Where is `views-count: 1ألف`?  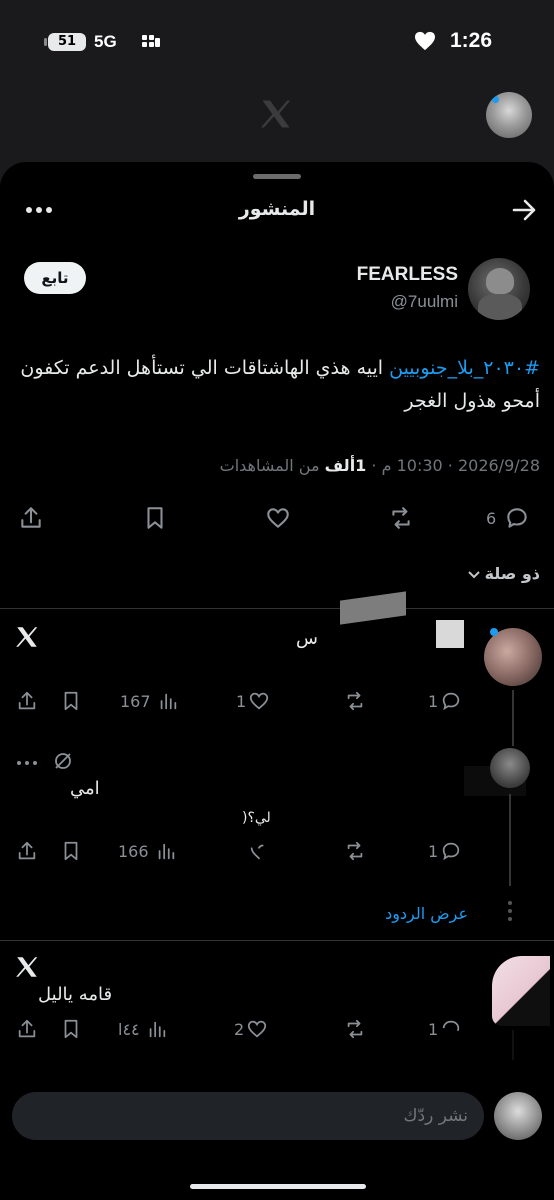
views-count: 1ألف is located at coordinates (346, 465).